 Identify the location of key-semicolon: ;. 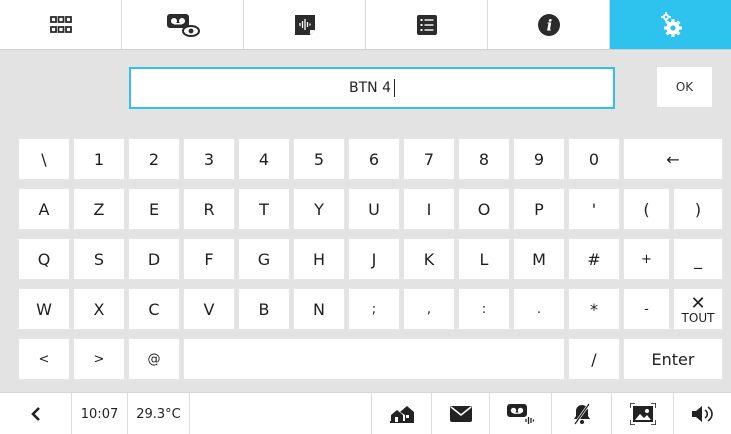
(374, 309).